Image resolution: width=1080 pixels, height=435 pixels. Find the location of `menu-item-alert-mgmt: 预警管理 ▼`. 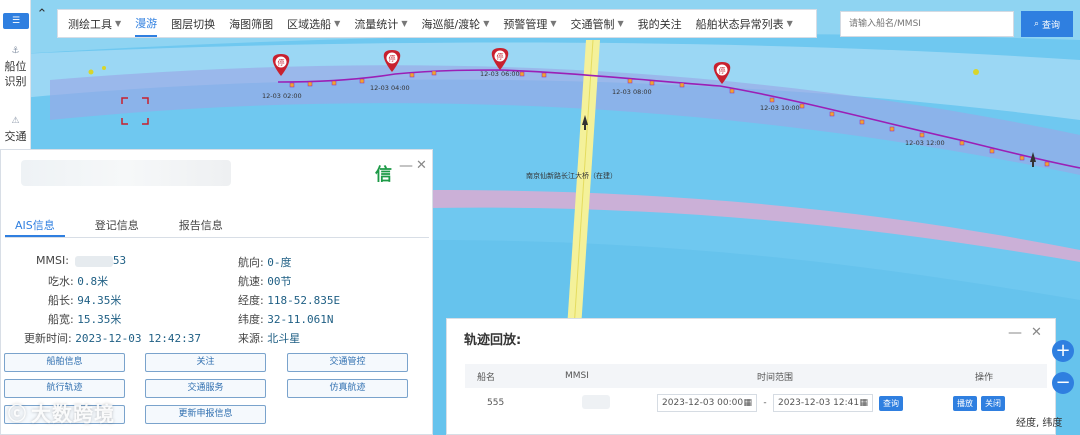

menu-item-alert-mgmt: 预警管理 ▼ is located at coordinates (529, 23).